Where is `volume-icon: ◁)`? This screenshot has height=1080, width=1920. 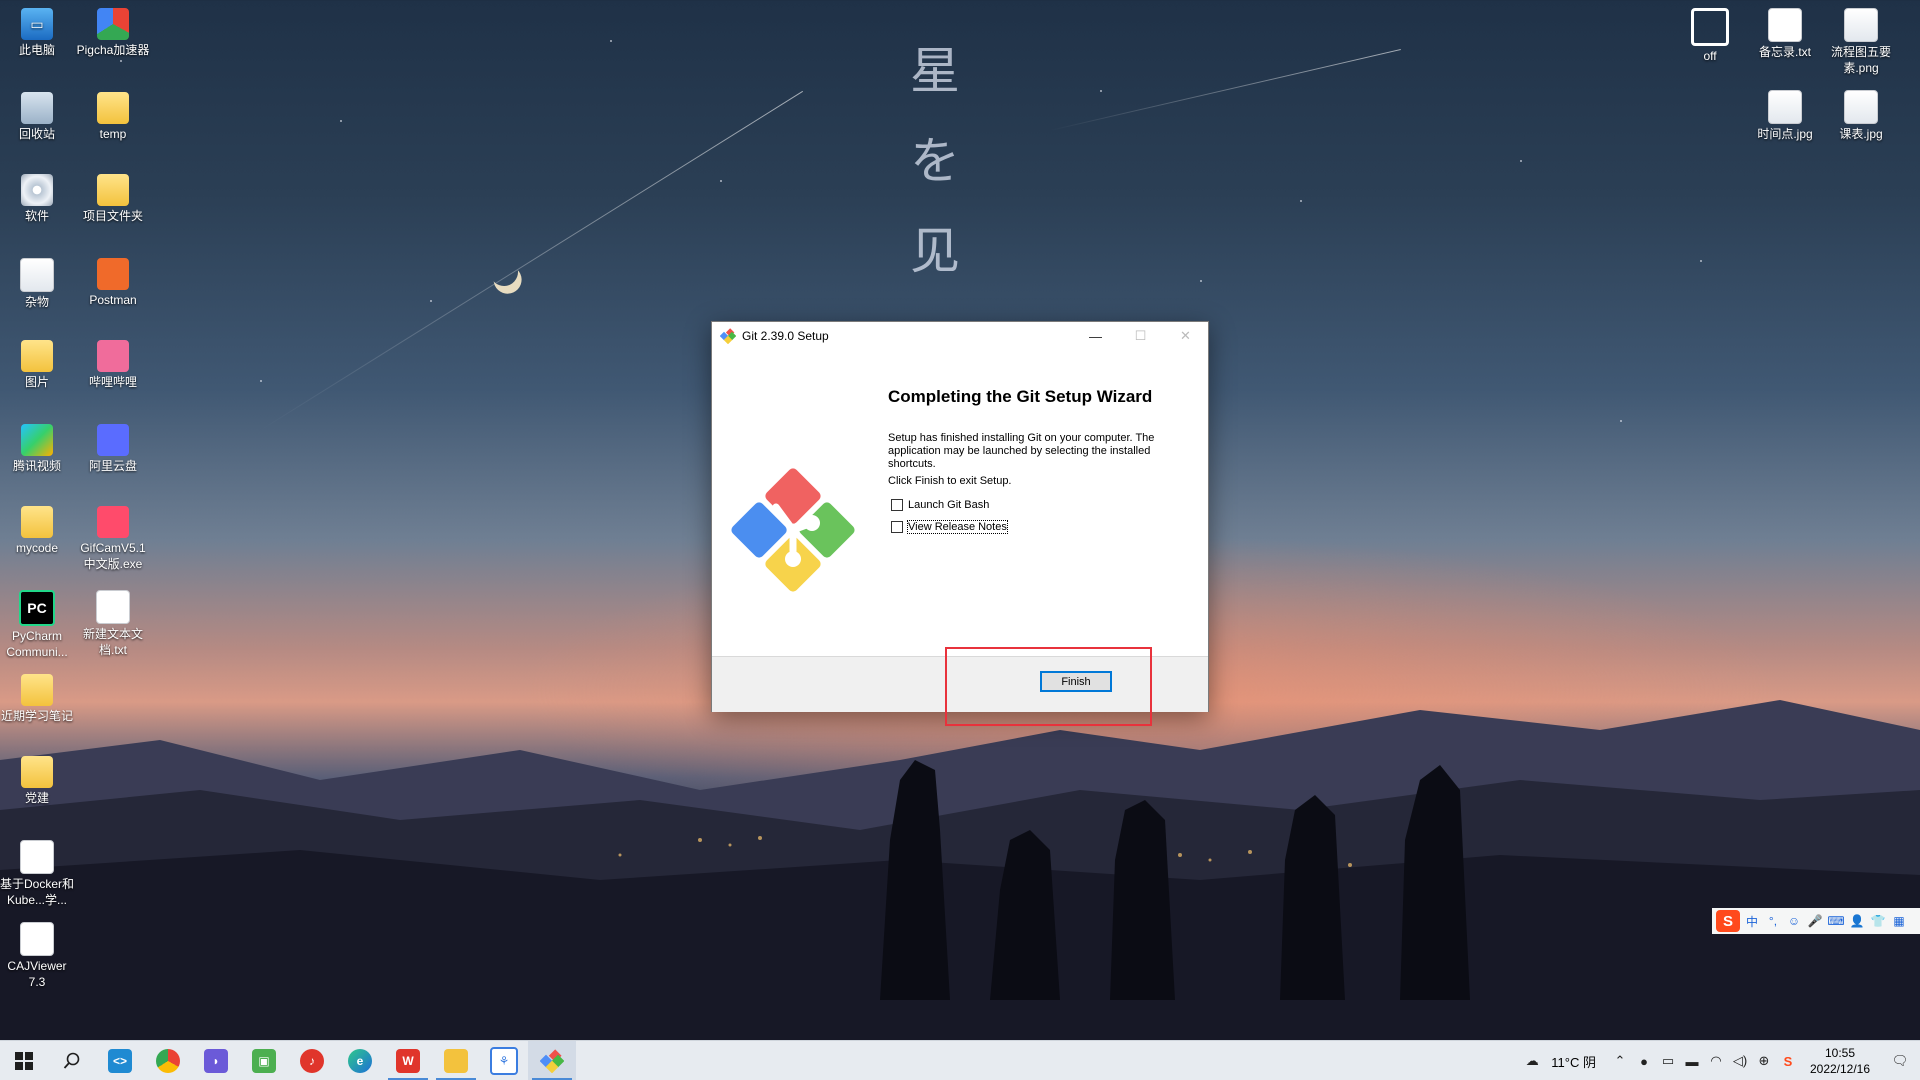 volume-icon: ◁) is located at coordinates (1740, 1060).